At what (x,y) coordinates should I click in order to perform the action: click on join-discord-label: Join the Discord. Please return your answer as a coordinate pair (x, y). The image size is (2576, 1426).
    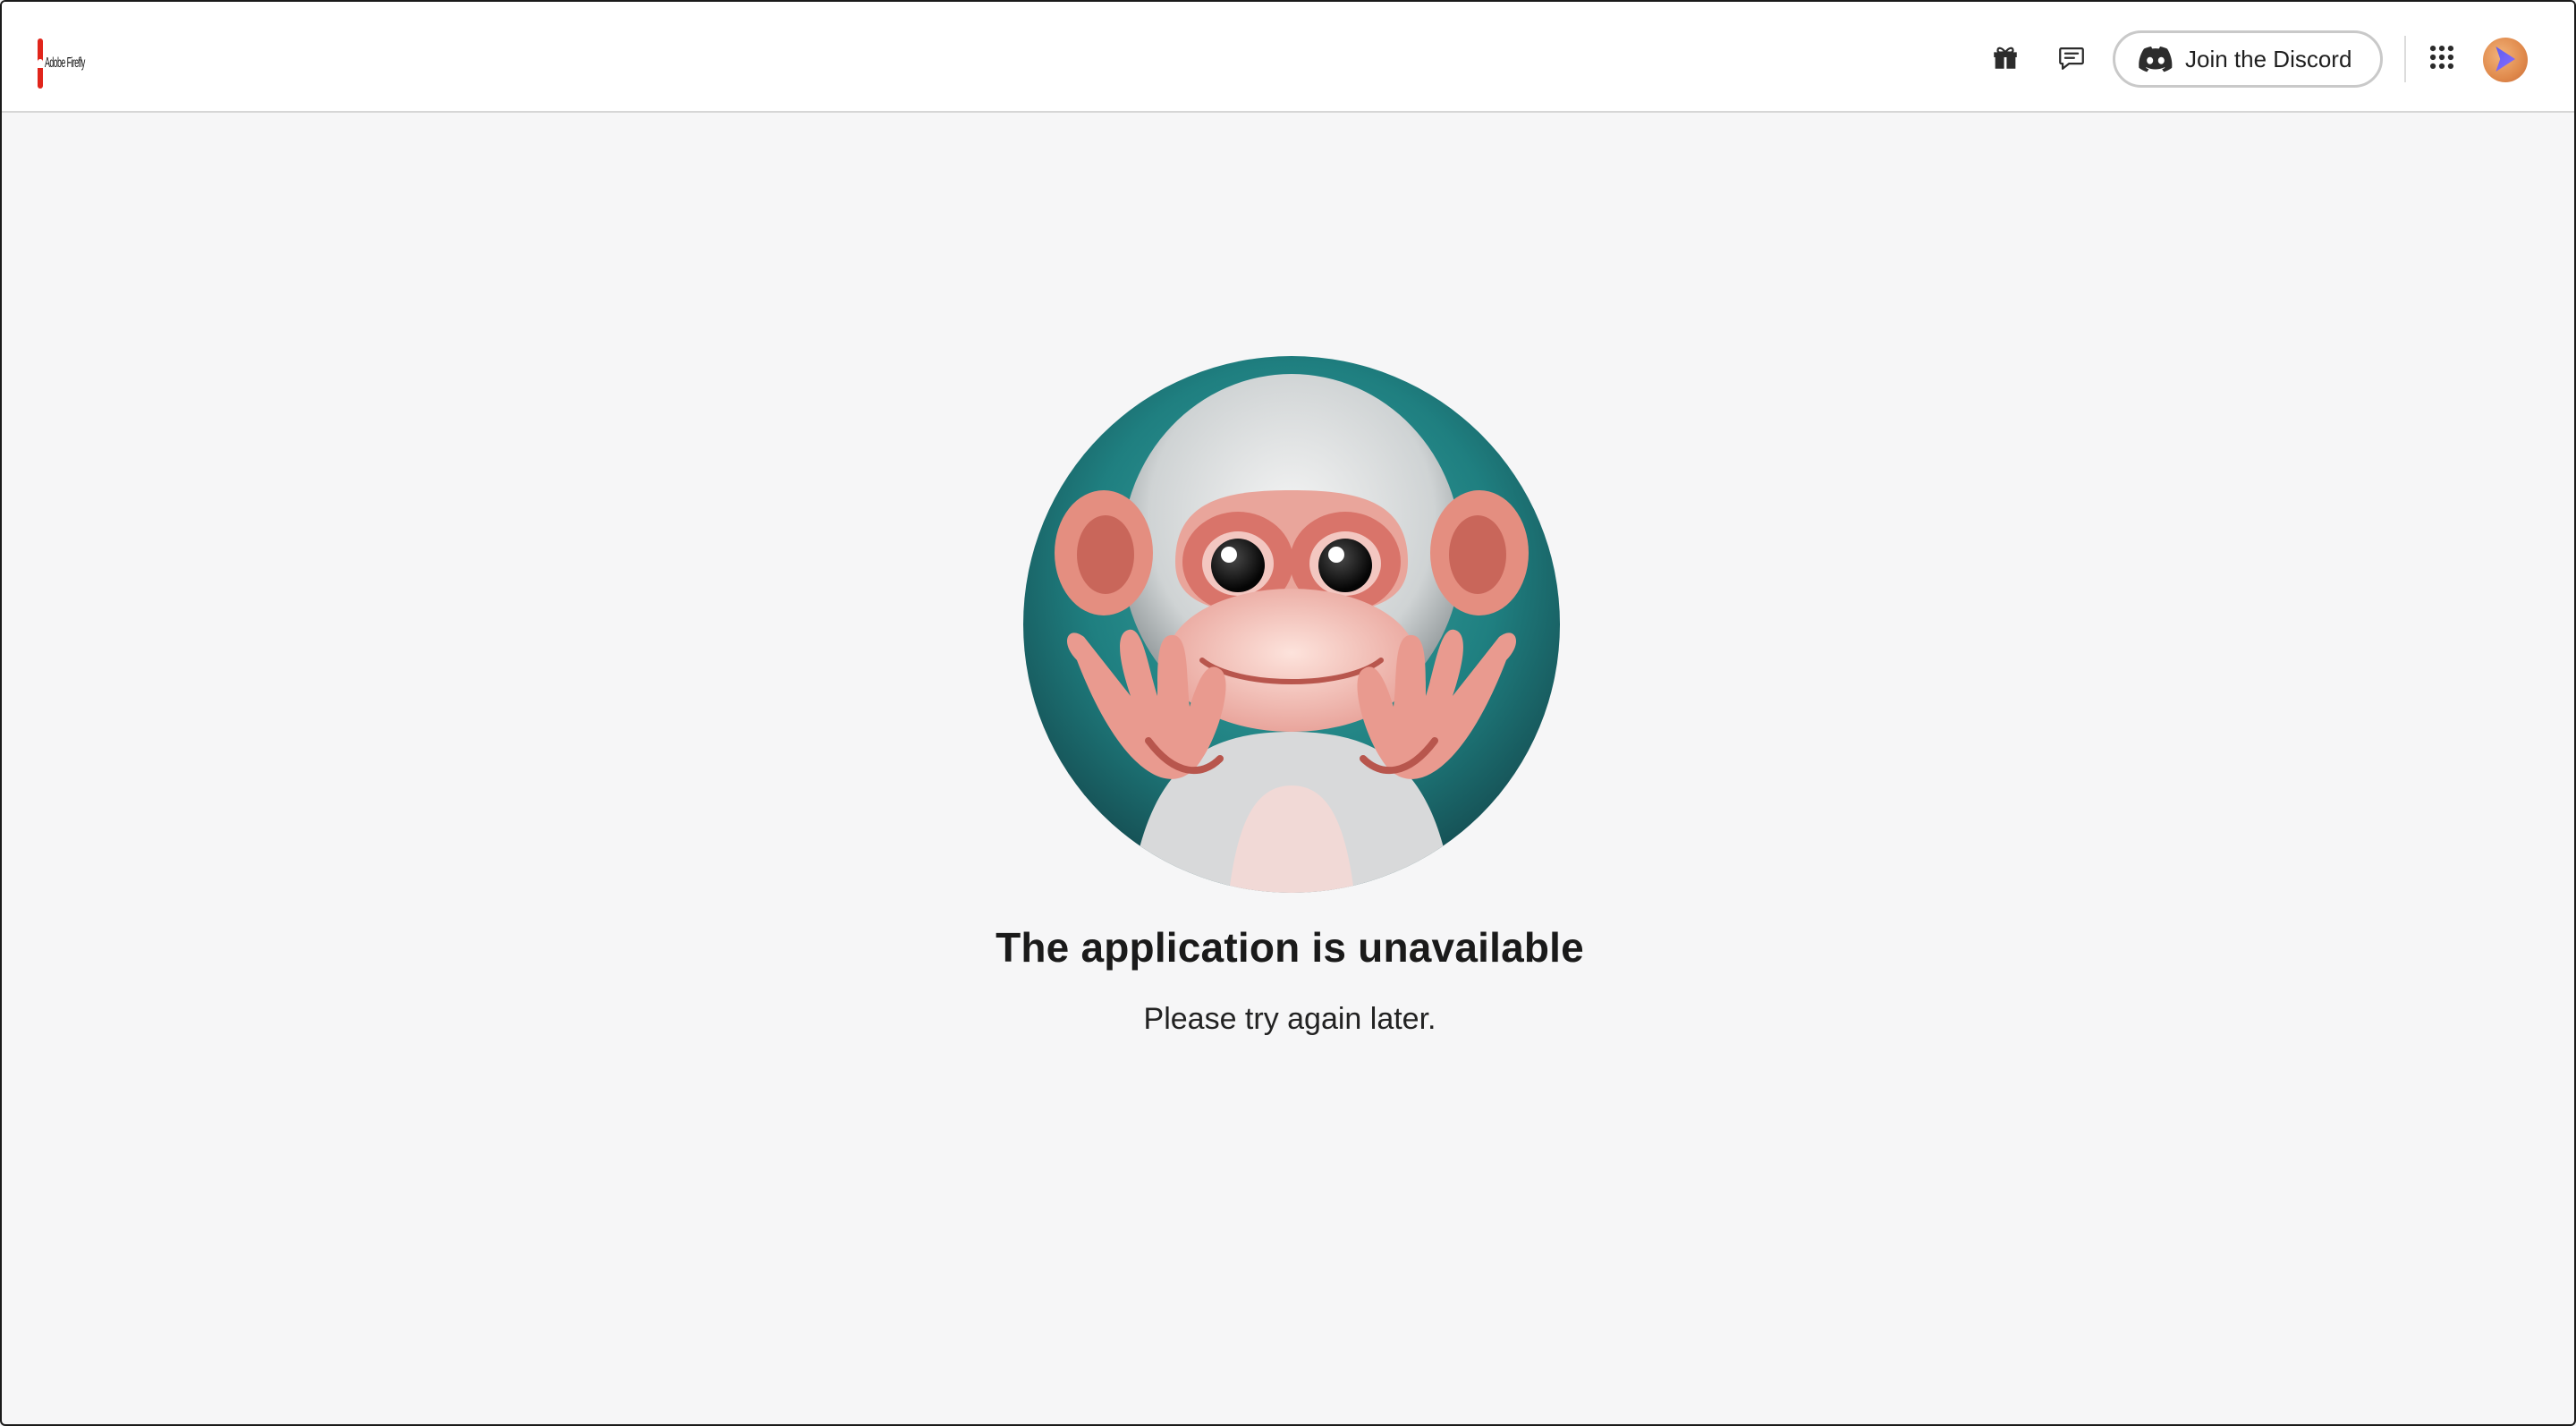
    Looking at the image, I should click on (2268, 59).